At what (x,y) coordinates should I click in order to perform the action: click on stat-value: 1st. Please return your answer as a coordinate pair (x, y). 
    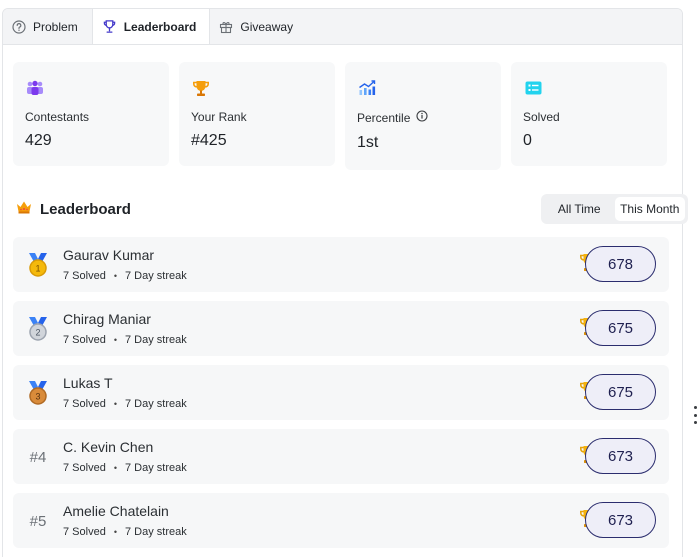
    Looking at the image, I should click on (368, 142).